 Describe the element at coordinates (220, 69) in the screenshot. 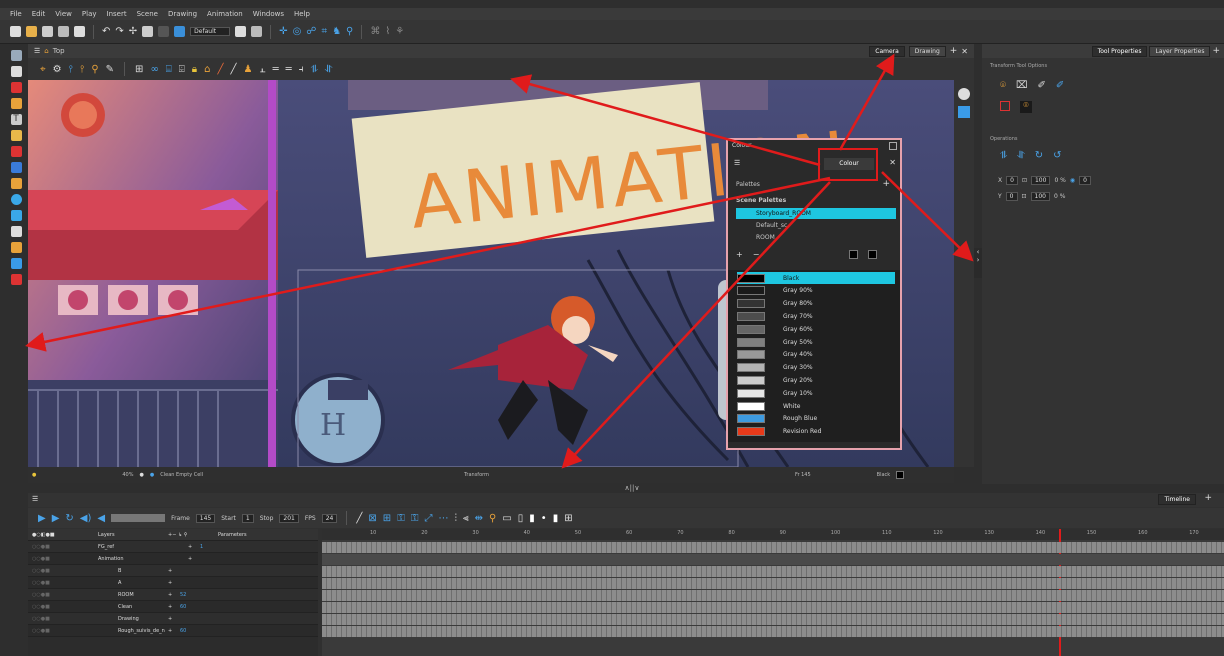

I see `line-icon: ╱` at that location.